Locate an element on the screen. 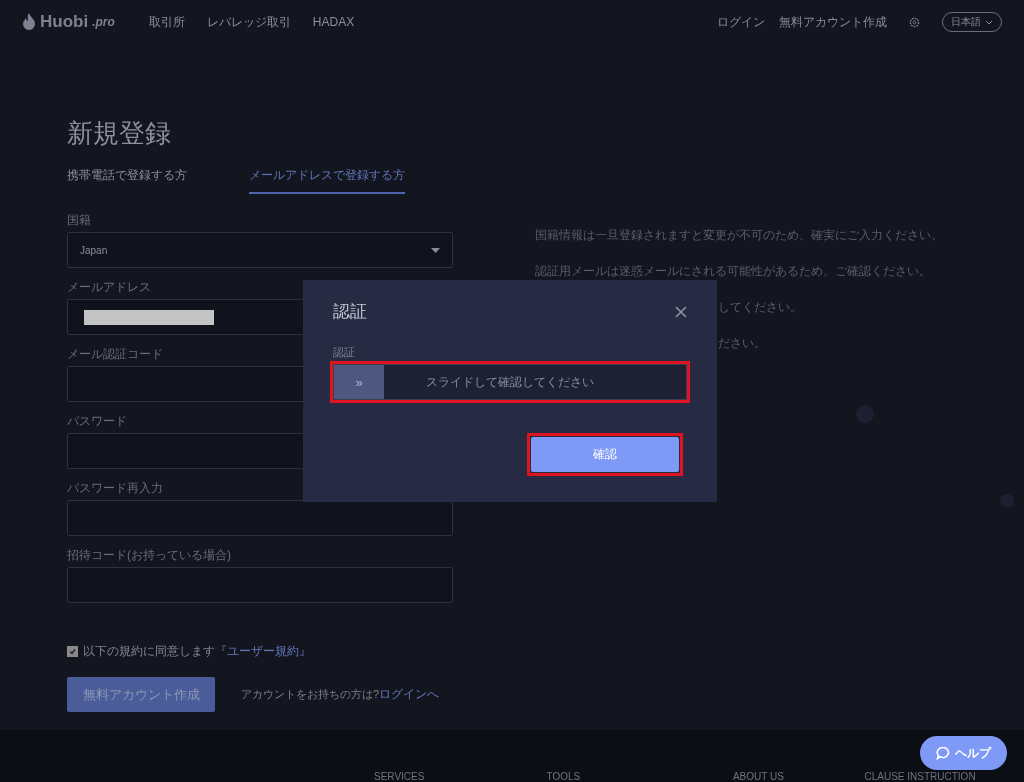 The height and width of the screenshot is (782, 1024). chevron-down-icon is located at coordinates (989, 22).